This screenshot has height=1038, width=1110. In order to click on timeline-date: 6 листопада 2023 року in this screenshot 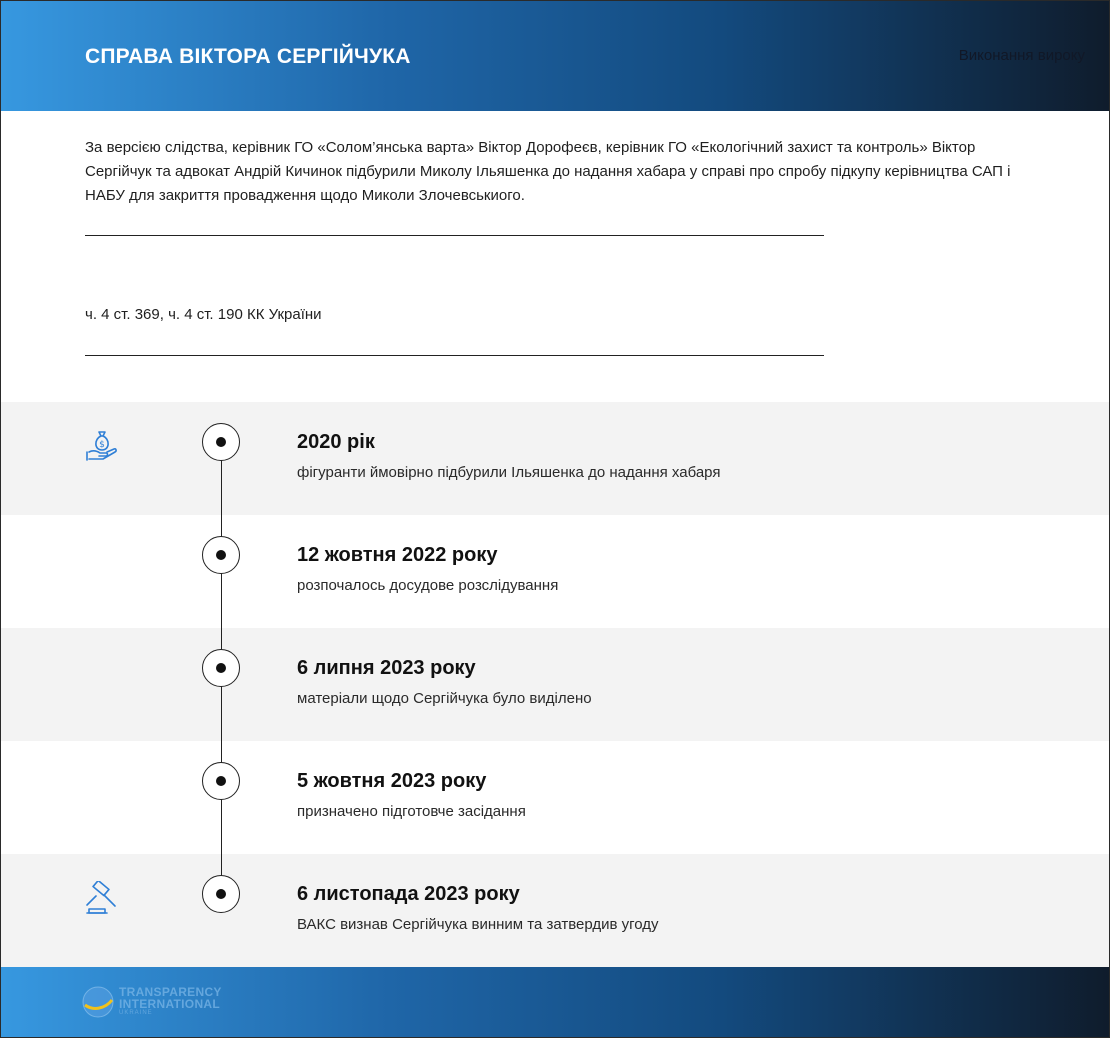, I will do `click(408, 894)`.